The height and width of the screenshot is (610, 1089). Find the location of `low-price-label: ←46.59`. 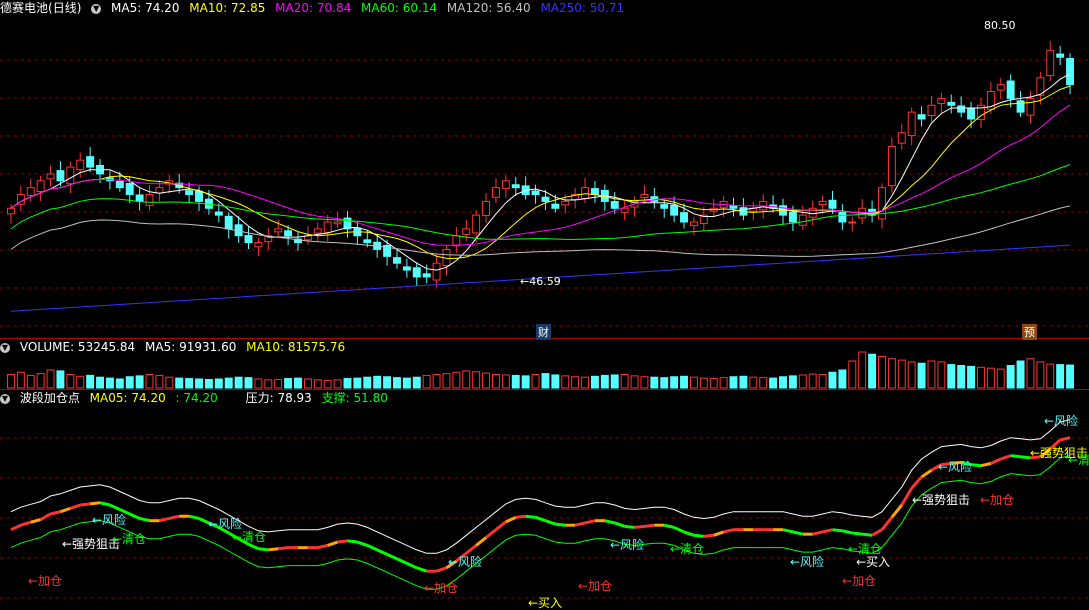

low-price-label: ←46.59 is located at coordinates (540, 281).